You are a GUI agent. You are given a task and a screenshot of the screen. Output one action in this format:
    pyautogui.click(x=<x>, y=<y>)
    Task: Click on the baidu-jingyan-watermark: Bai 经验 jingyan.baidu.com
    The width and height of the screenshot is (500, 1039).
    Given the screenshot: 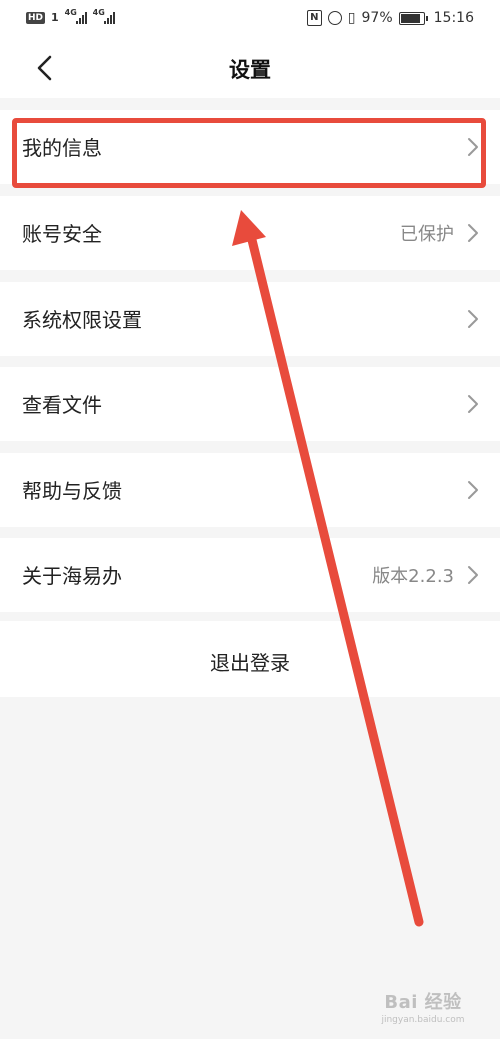 What is the action you would take?
    pyautogui.click(x=423, y=1006)
    